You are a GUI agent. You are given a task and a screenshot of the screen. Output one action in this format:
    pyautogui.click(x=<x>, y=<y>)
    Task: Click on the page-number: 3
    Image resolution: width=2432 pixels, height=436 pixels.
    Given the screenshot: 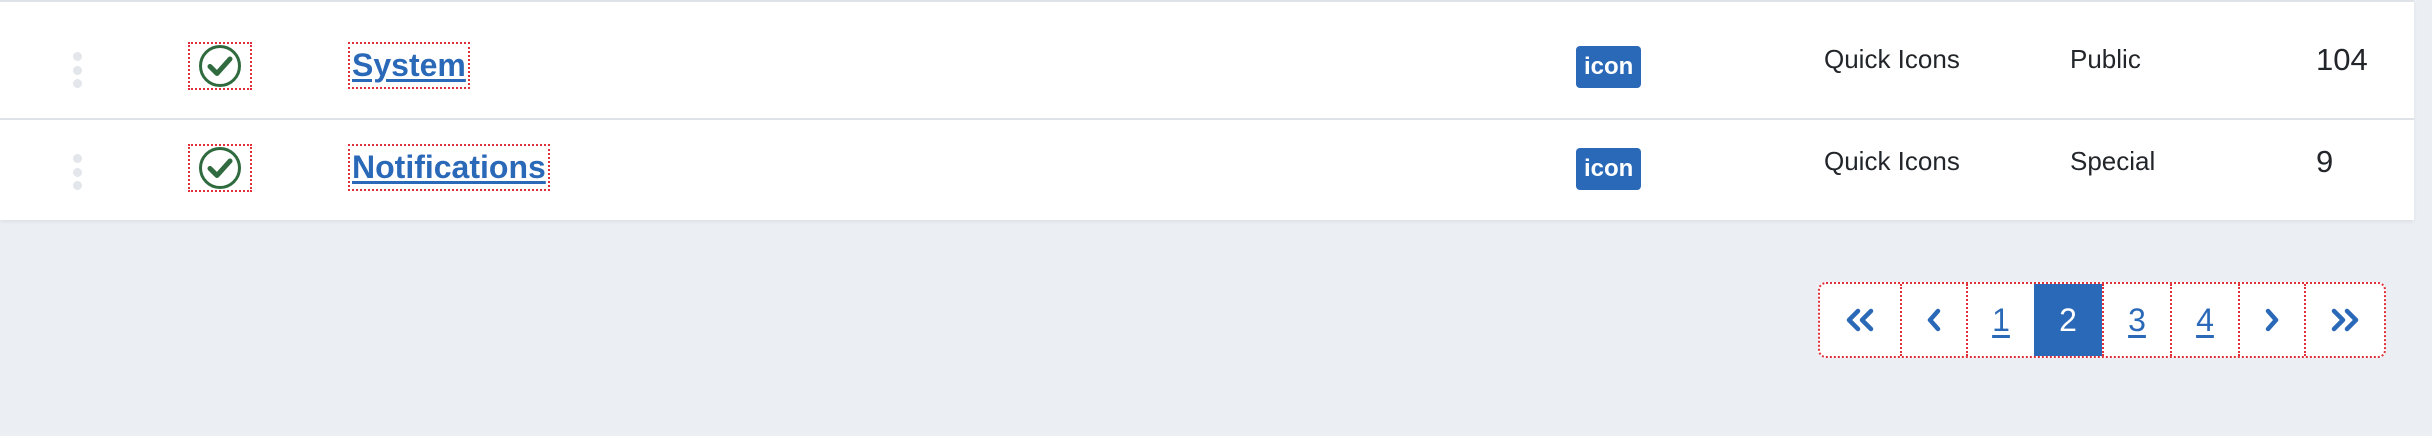 What is the action you would take?
    pyautogui.click(x=2137, y=319)
    